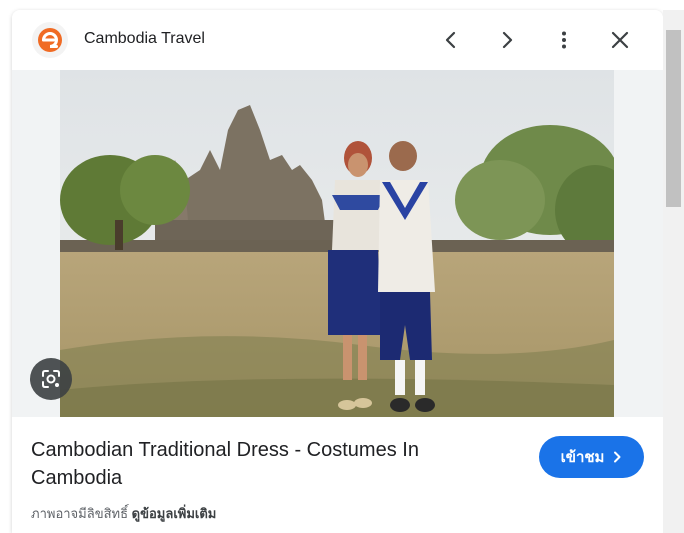 This screenshot has width=684, height=533. I want to click on scrollbar-thumb, so click(673, 118).